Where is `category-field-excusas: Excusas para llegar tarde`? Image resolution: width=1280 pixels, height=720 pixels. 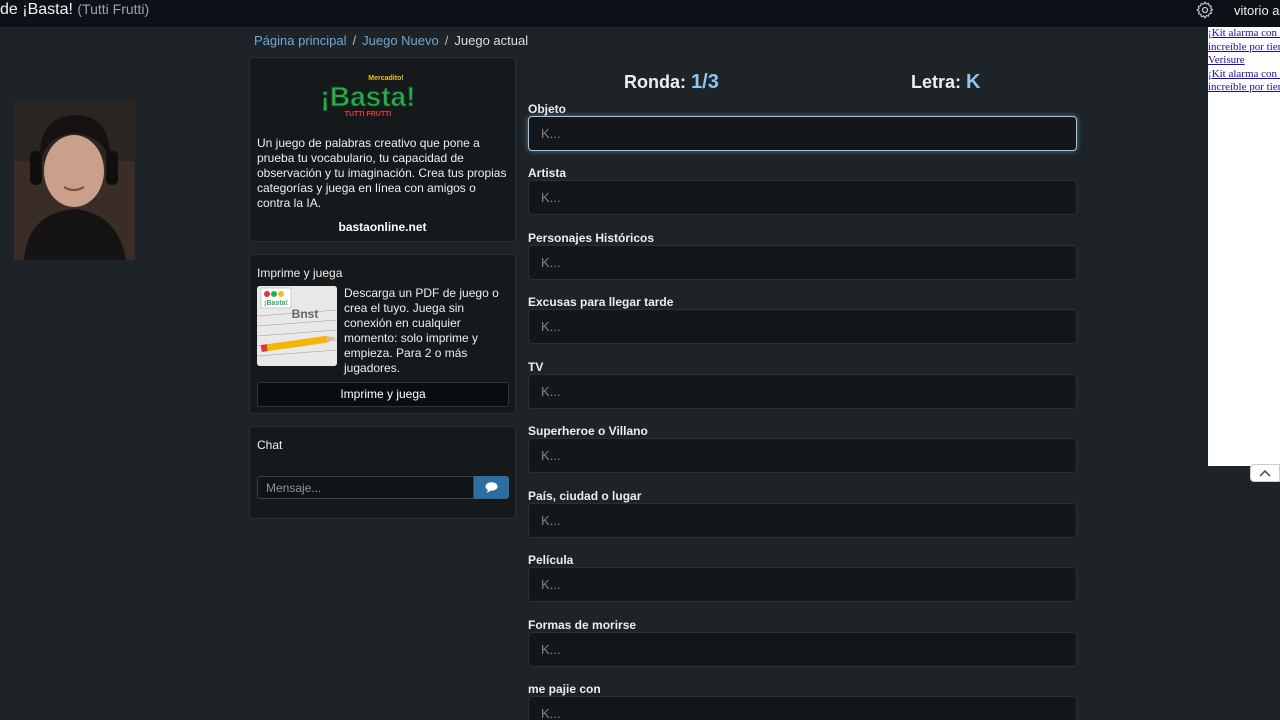
category-field-excusas: Excusas para llegar tarde is located at coordinates (802, 326).